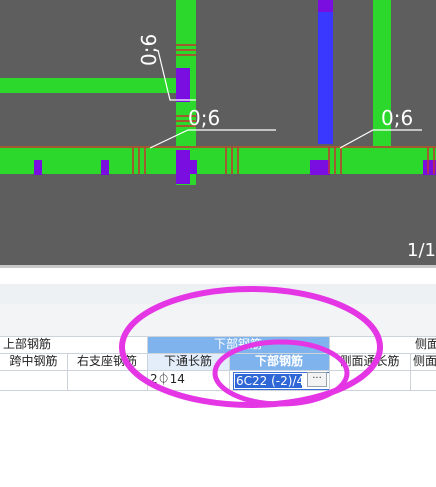 The height and width of the screenshot is (487, 436). Describe the element at coordinates (369, 380) in the screenshot. I see `cell-side-through` at that location.